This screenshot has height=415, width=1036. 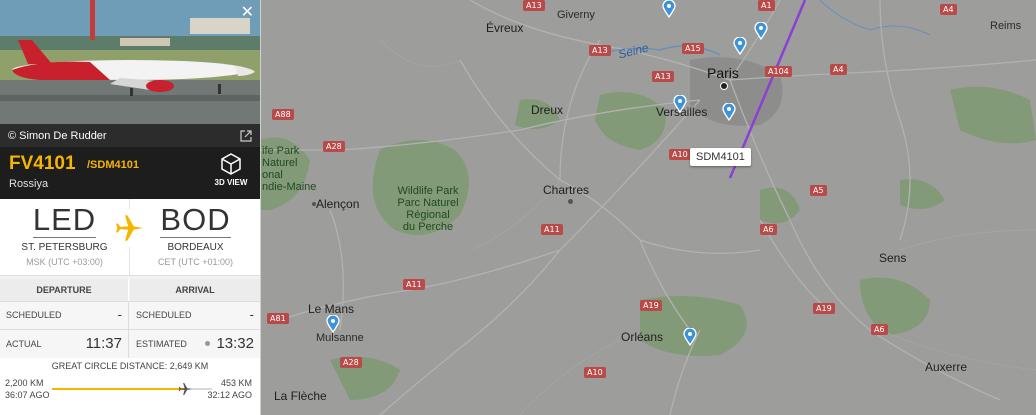 What do you see at coordinates (547, 110) in the screenshot?
I see `city-dreux: Dreux` at bounding box center [547, 110].